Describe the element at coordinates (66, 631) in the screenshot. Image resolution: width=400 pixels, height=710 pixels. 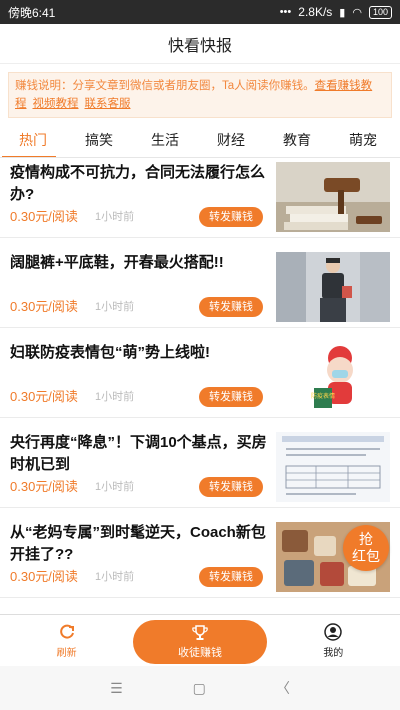
I see `refresh-icon` at that location.